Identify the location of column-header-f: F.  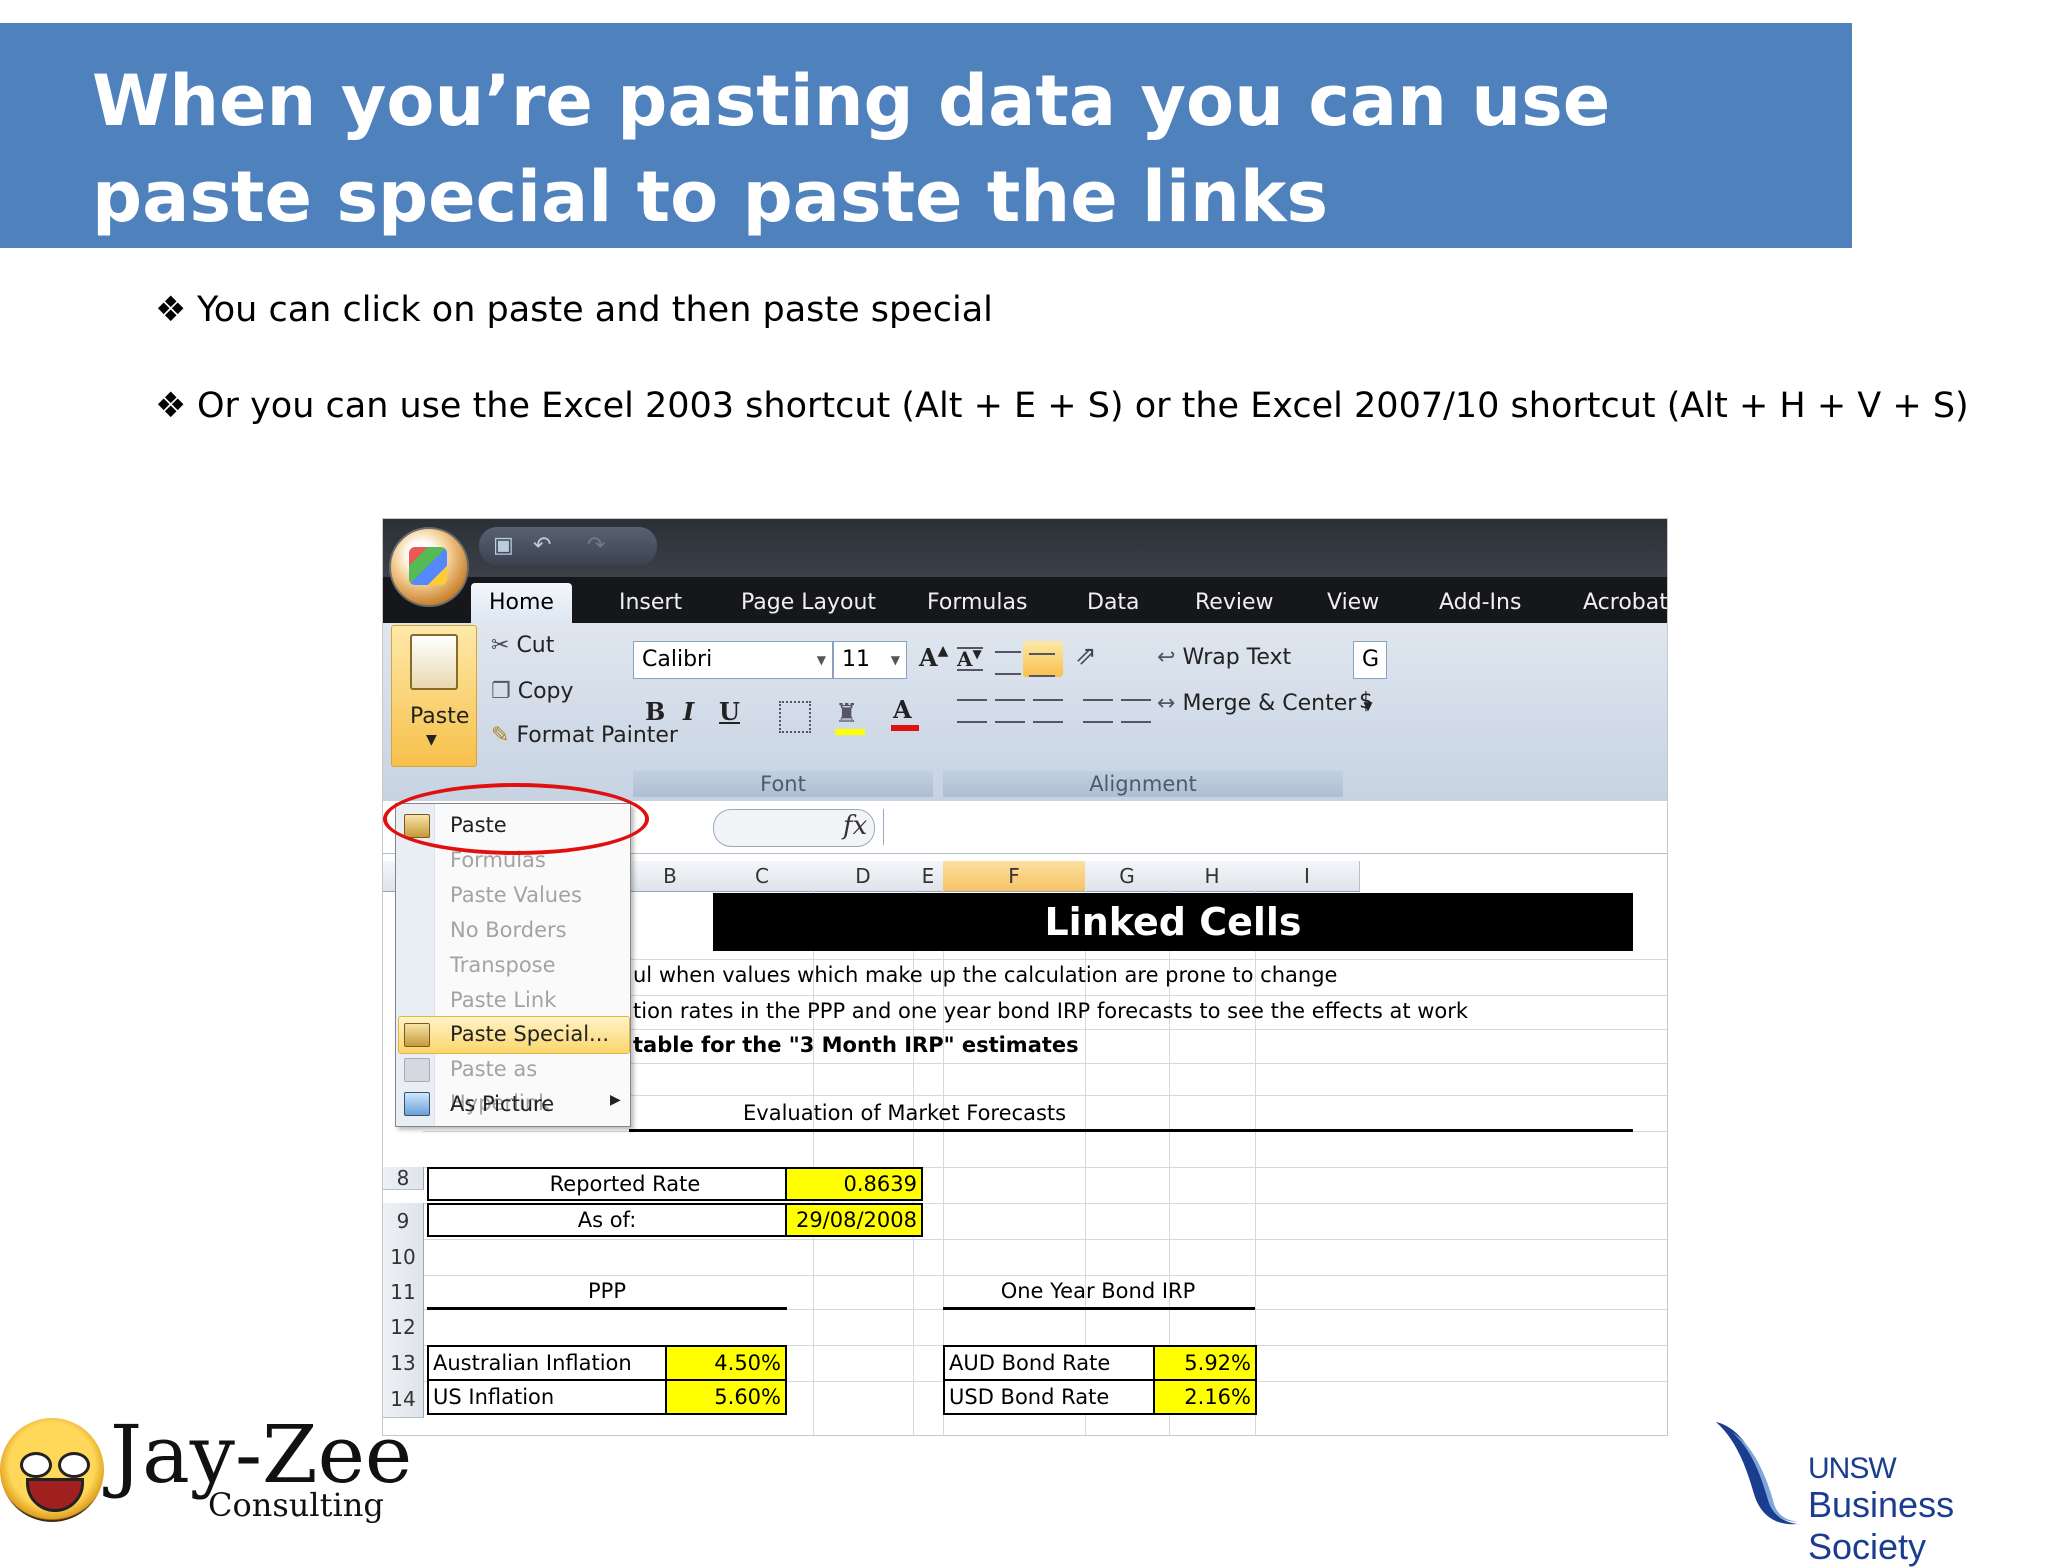
(1014, 876).